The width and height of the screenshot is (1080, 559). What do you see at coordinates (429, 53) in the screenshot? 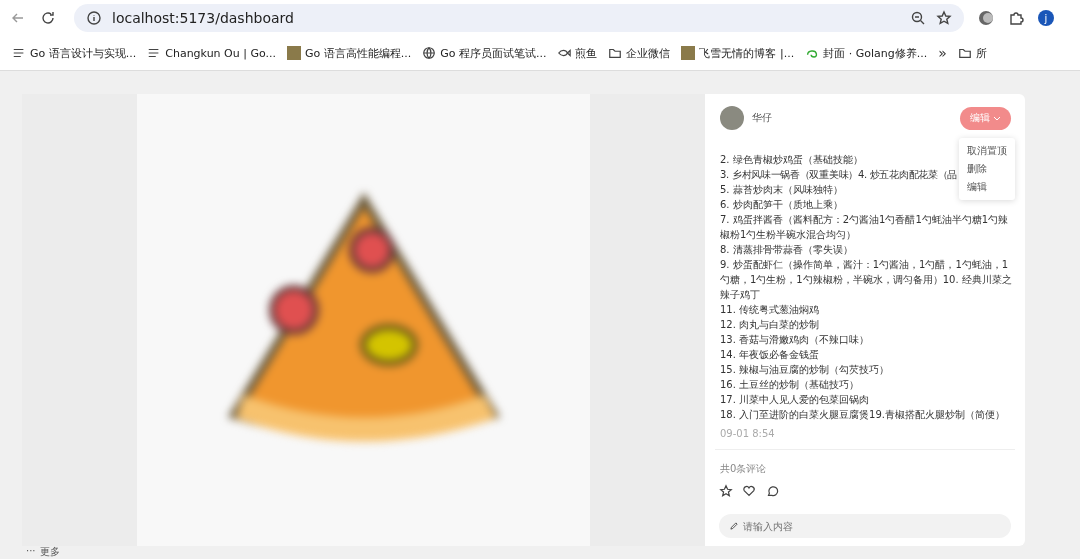
I see `globe-icon` at bounding box center [429, 53].